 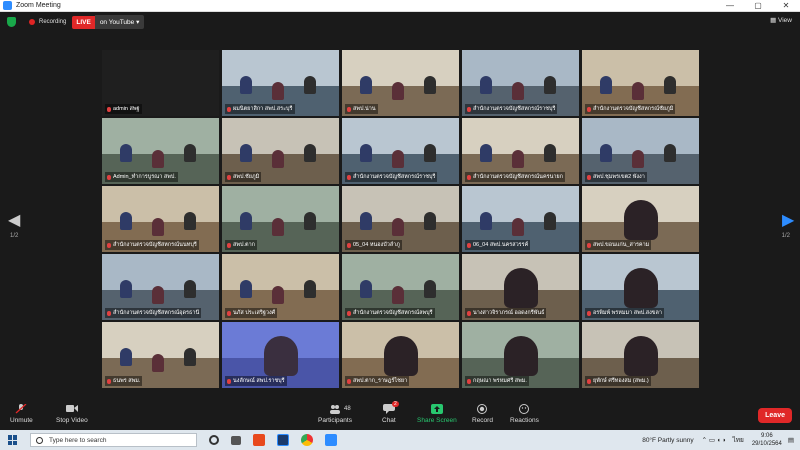 What do you see at coordinates (283, 440) in the screenshot?
I see `zoom-taskbar-icon` at bounding box center [283, 440].